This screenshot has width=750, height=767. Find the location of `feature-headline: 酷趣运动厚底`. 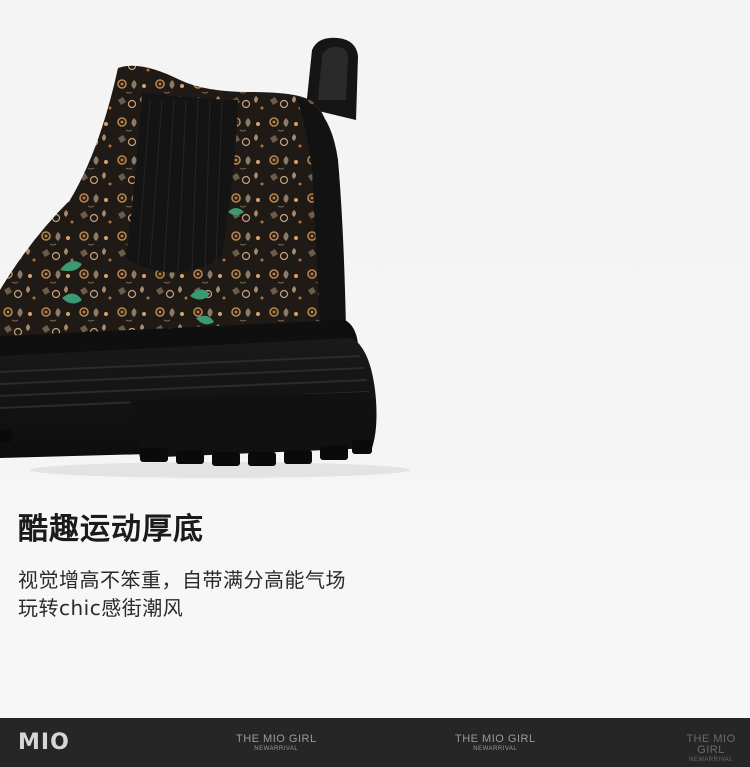

feature-headline: 酷趣运动厚底 is located at coordinates (111, 529).